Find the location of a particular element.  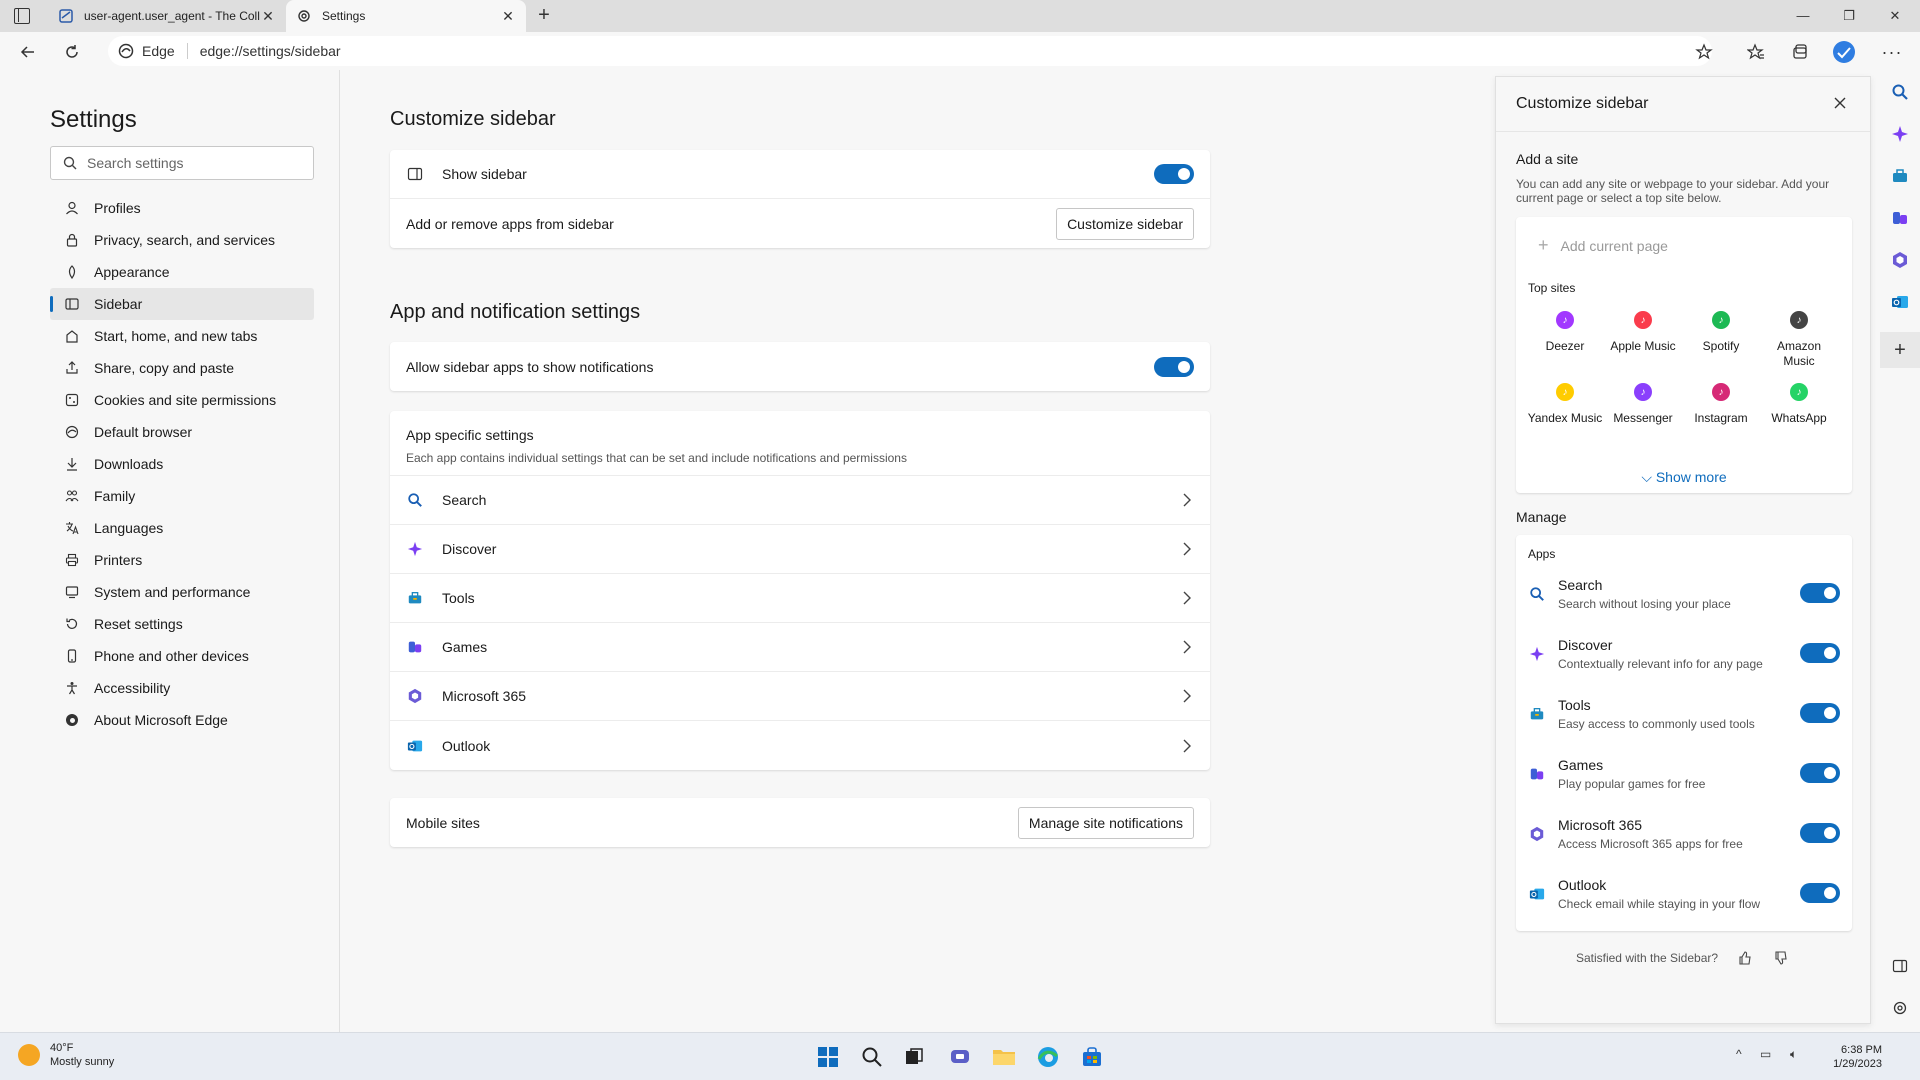

sidebar-hide-icon is located at coordinates (1900, 966).